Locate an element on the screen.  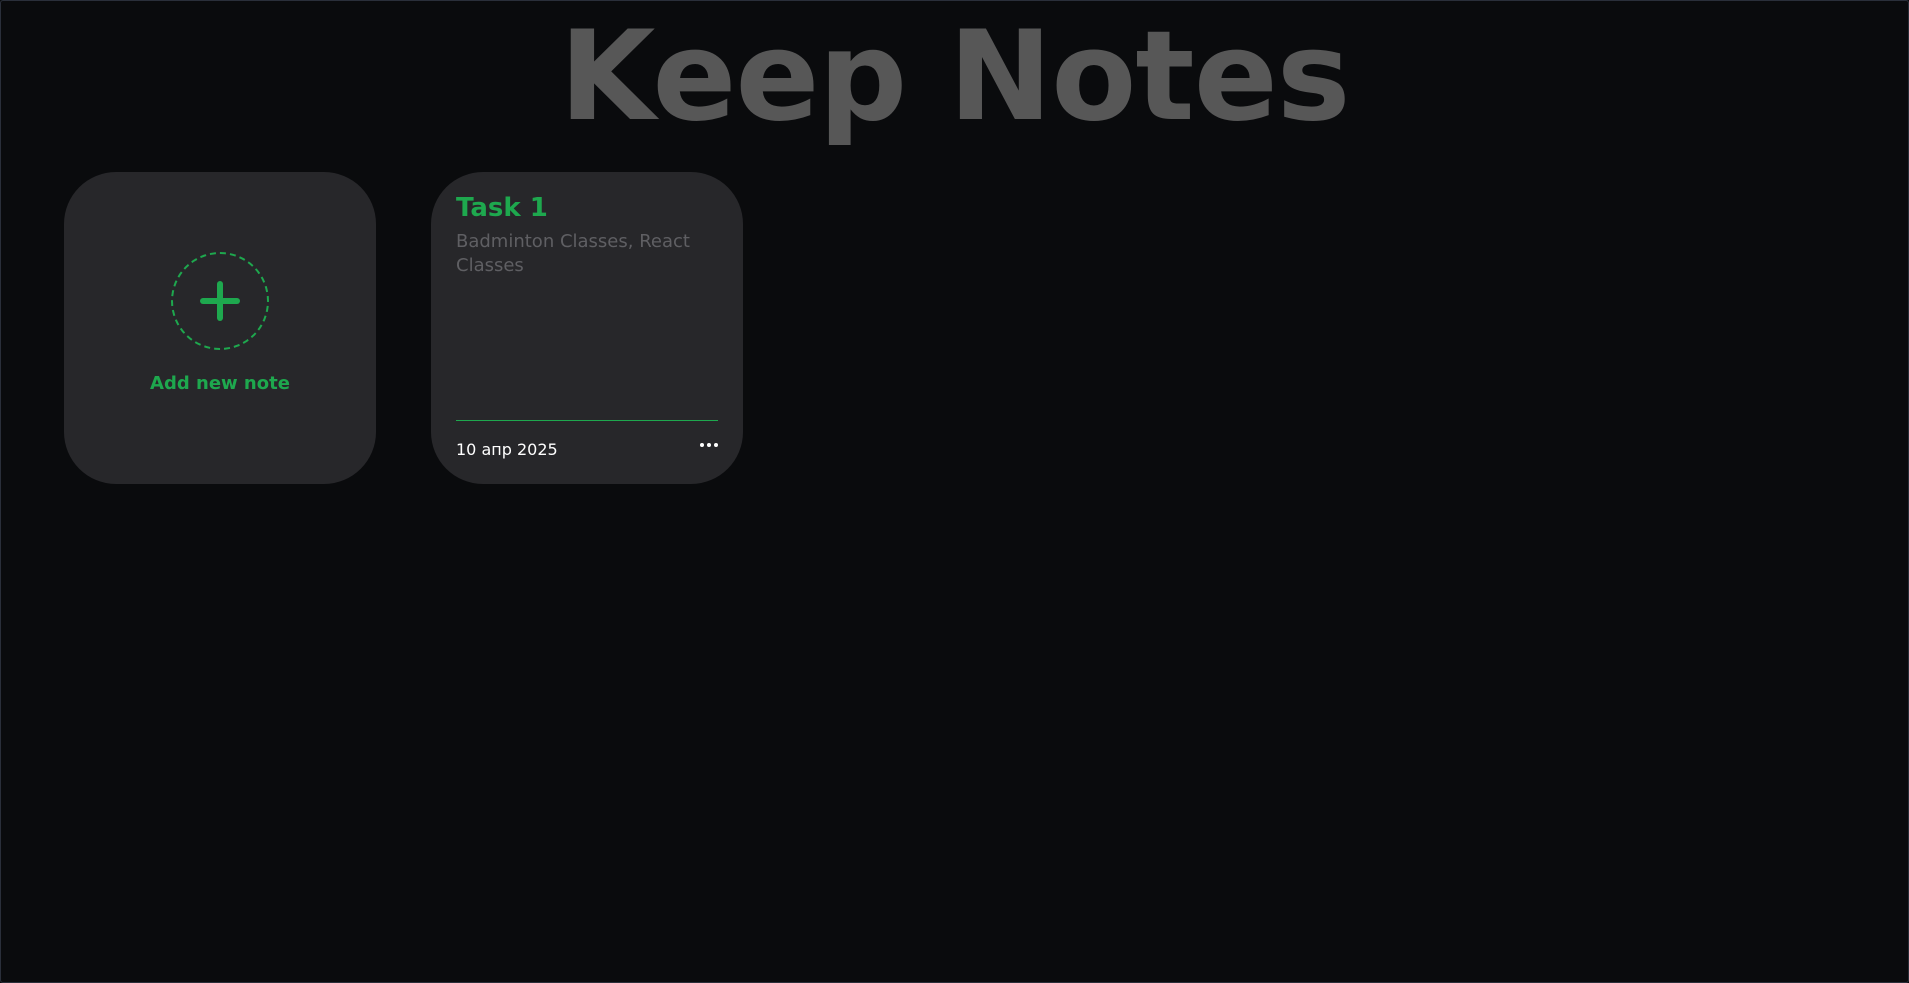
note-title: Task 1 is located at coordinates (502, 208).